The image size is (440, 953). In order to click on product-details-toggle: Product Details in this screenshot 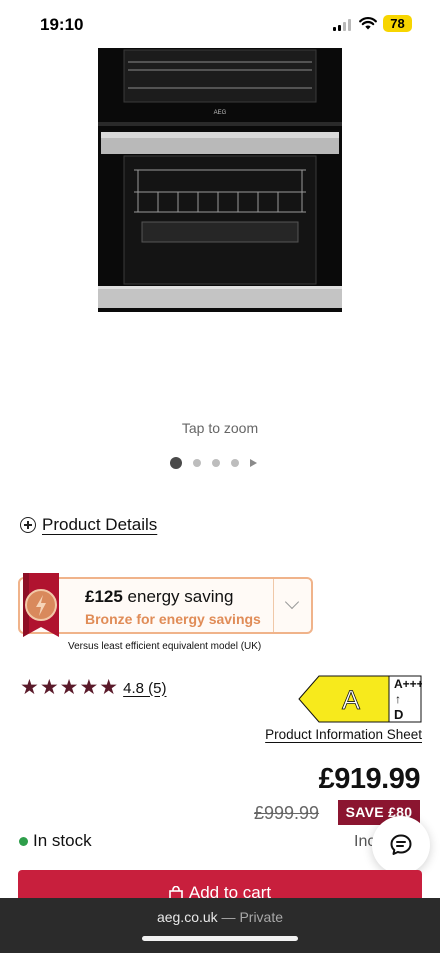, I will do `click(88, 525)`.